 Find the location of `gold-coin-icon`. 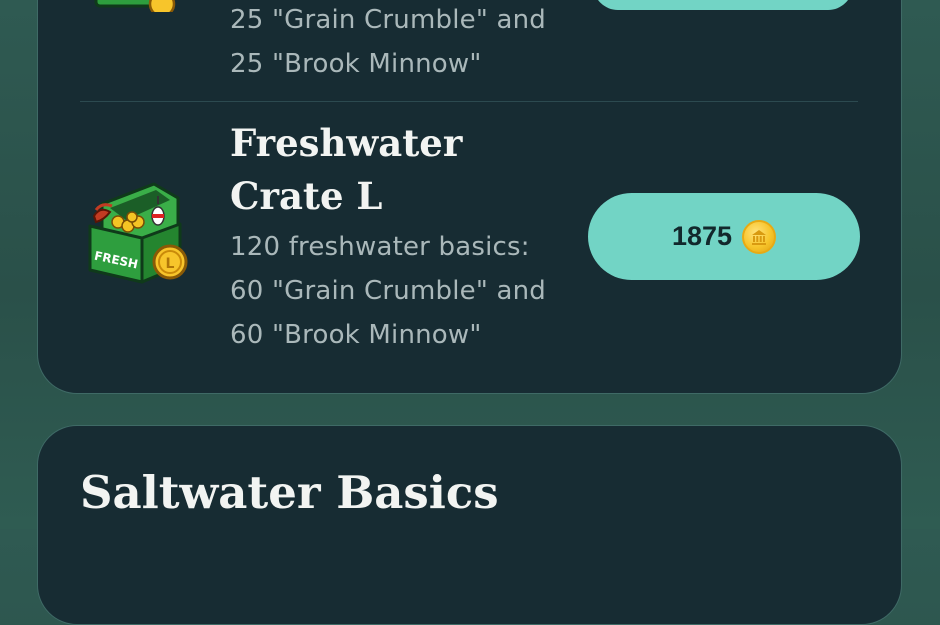

gold-coin-icon is located at coordinates (759, 236).